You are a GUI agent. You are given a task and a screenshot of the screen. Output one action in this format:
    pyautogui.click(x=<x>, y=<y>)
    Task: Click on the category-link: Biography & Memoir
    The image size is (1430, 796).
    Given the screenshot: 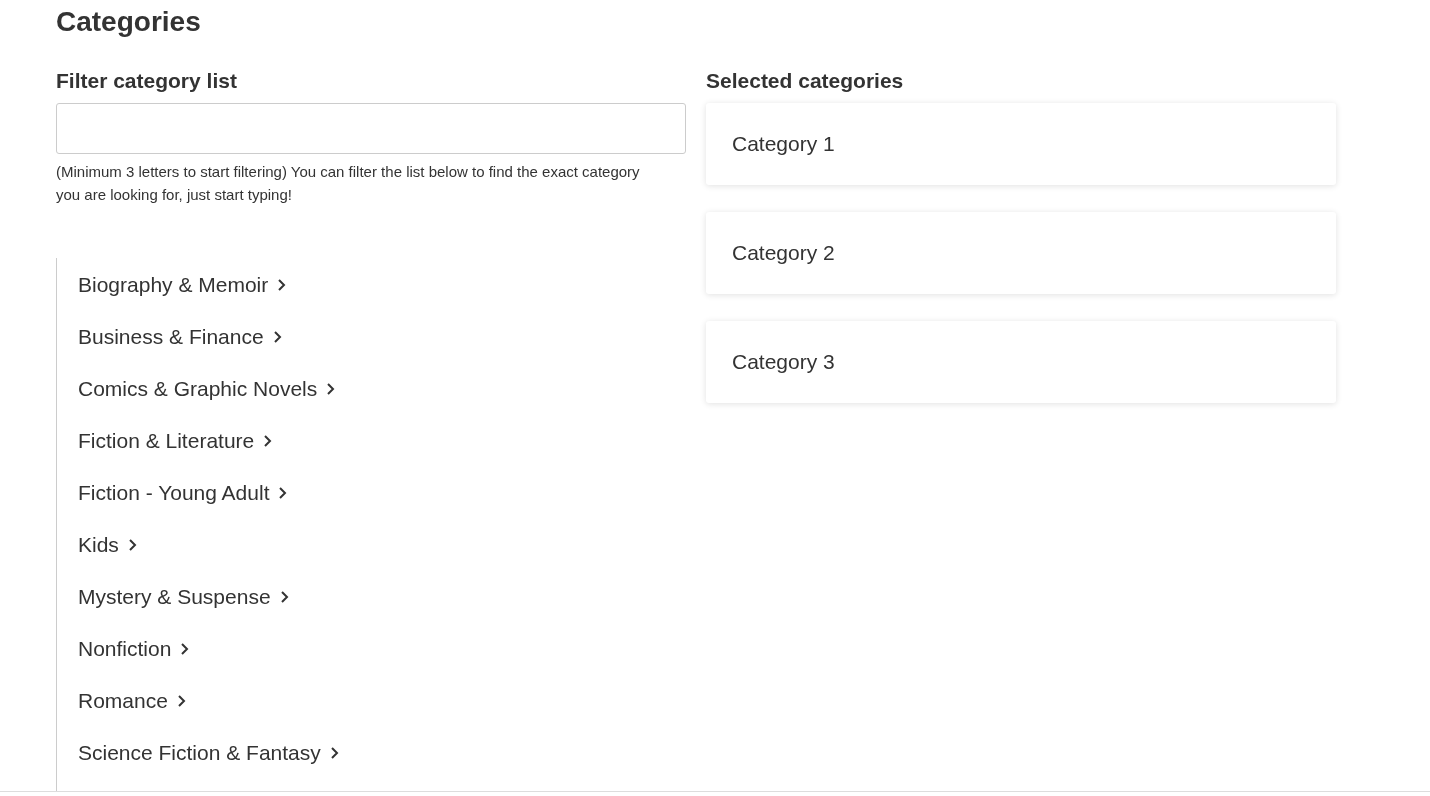 What is the action you would take?
    pyautogui.click(x=182, y=285)
    